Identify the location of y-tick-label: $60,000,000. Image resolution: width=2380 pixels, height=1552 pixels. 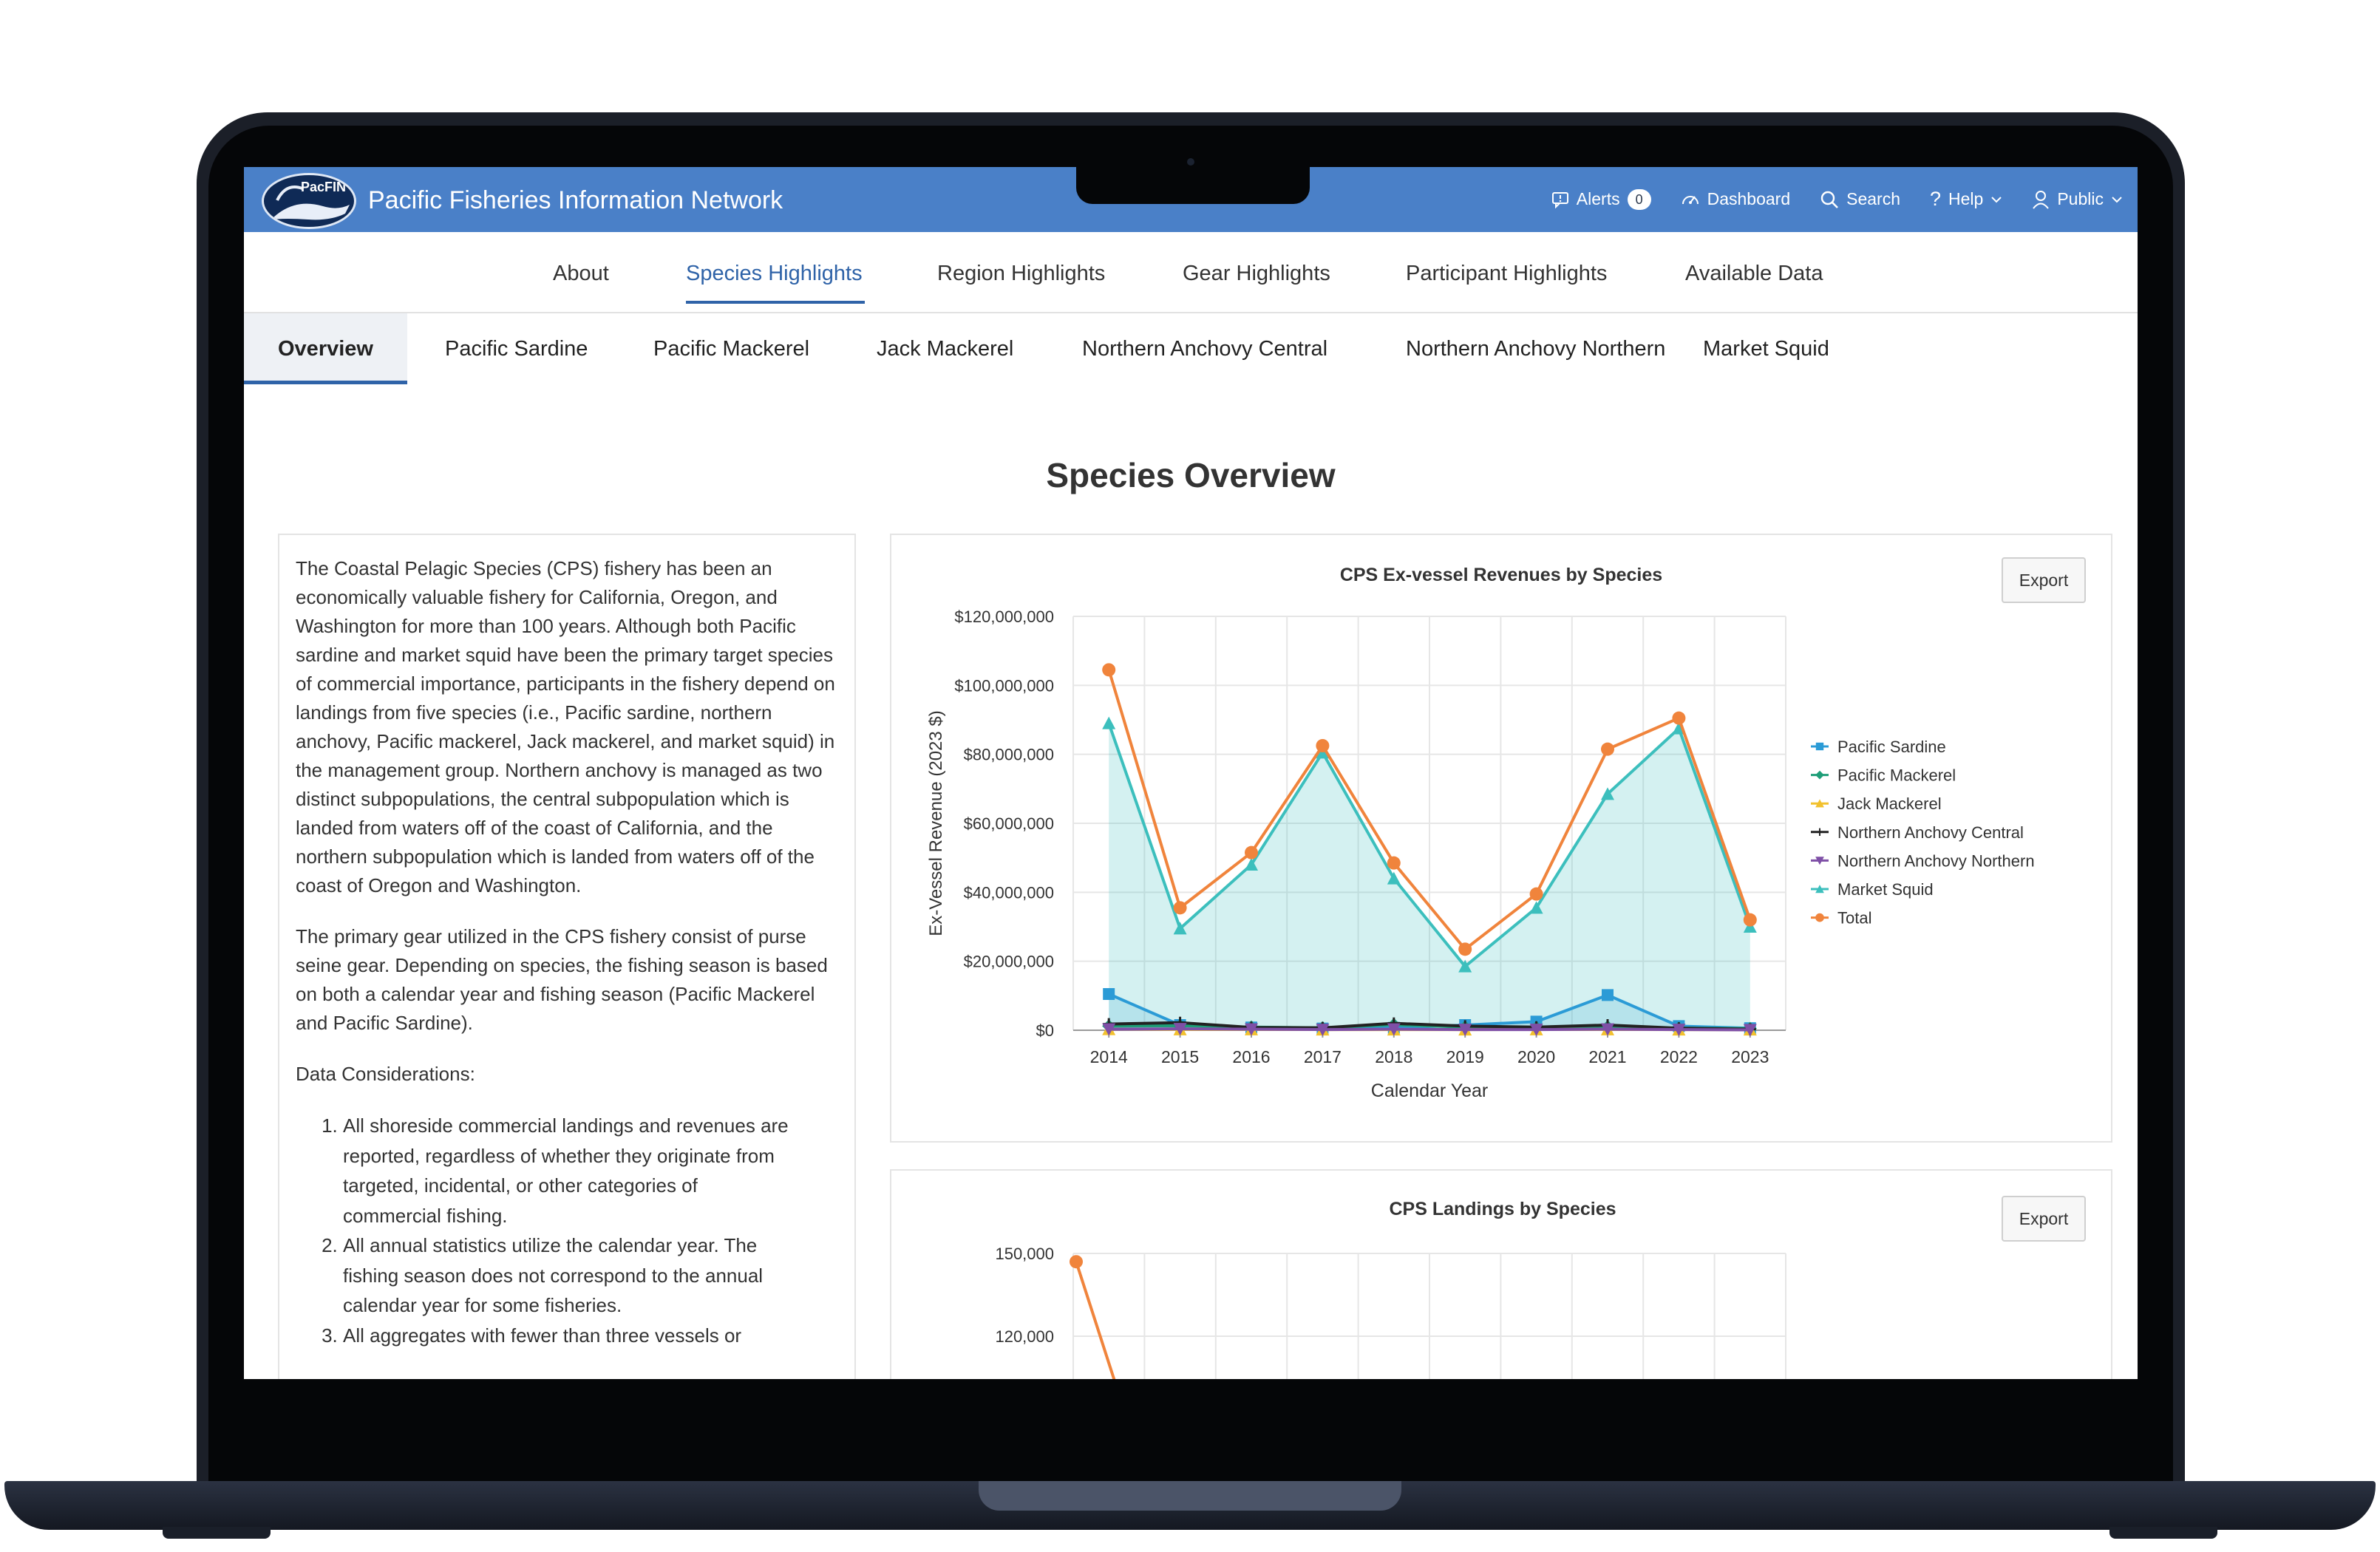
(1009, 823).